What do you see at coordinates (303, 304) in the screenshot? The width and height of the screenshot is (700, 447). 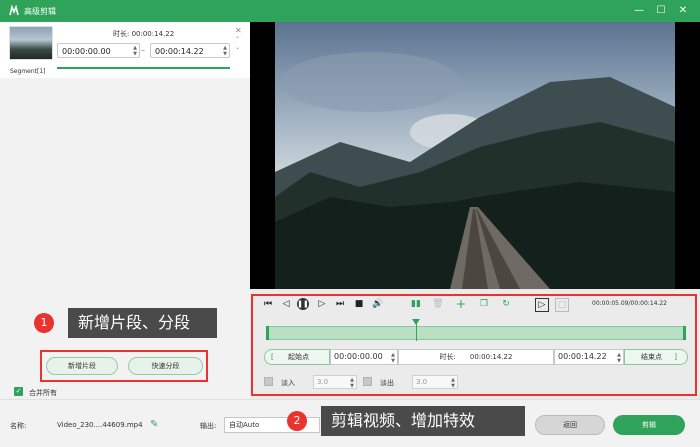 I see `pause-icon: ❚❚` at bounding box center [303, 304].